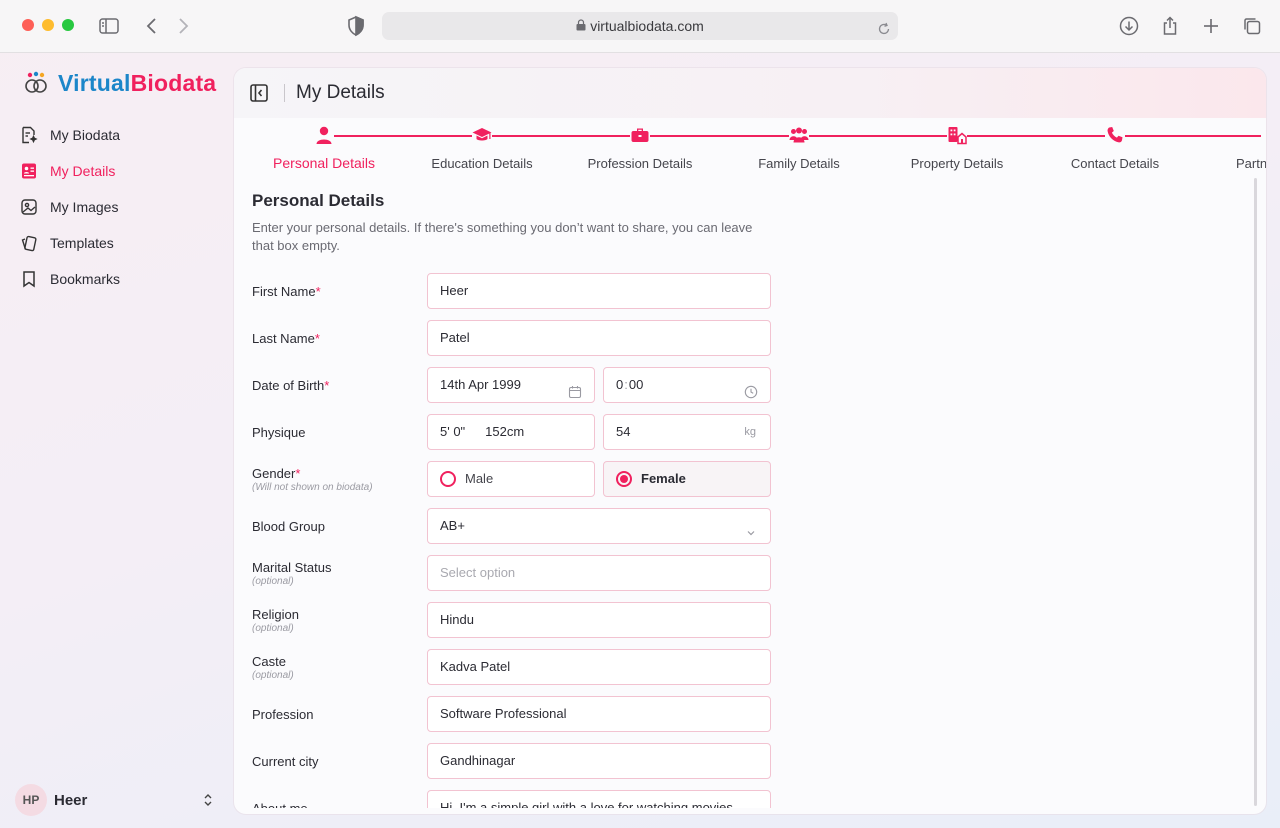 The height and width of the screenshot is (828, 1280). What do you see at coordinates (285, 761) in the screenshot?
I see `current-city-label: Current city` at bounding box center [285, 761].